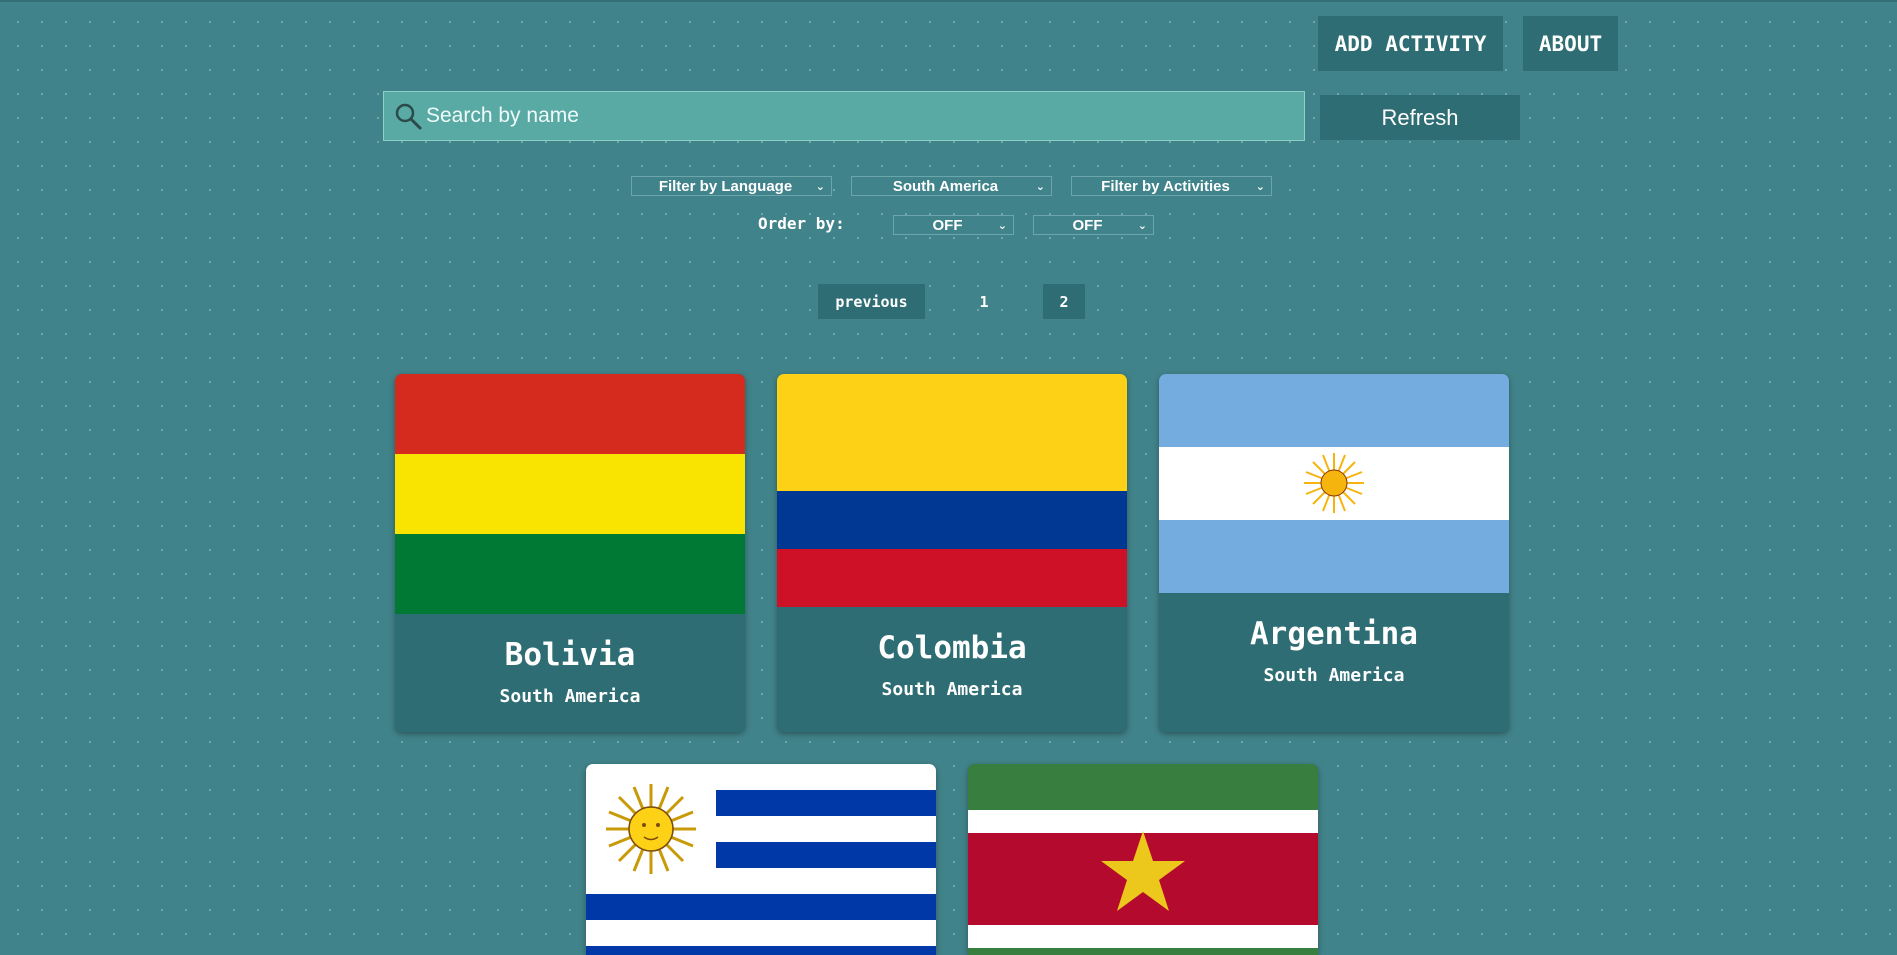  Describe the element at coordinates (1064, 301) in the screenshot. I see `page-2-button: 2` at that location.